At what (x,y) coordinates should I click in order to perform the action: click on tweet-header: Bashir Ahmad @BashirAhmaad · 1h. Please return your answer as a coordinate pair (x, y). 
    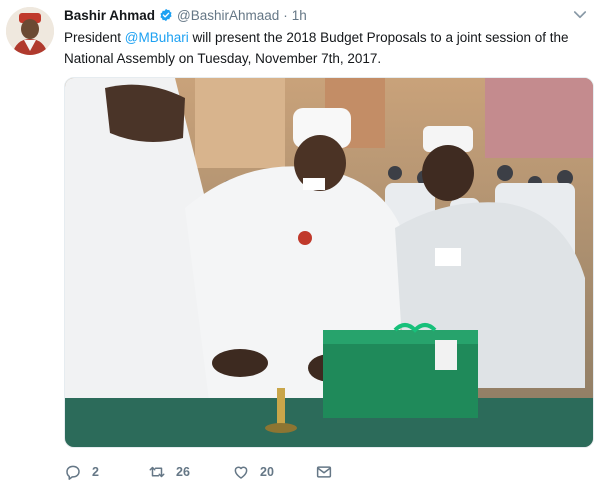
    Looking at the image, I should click on (185, 15).